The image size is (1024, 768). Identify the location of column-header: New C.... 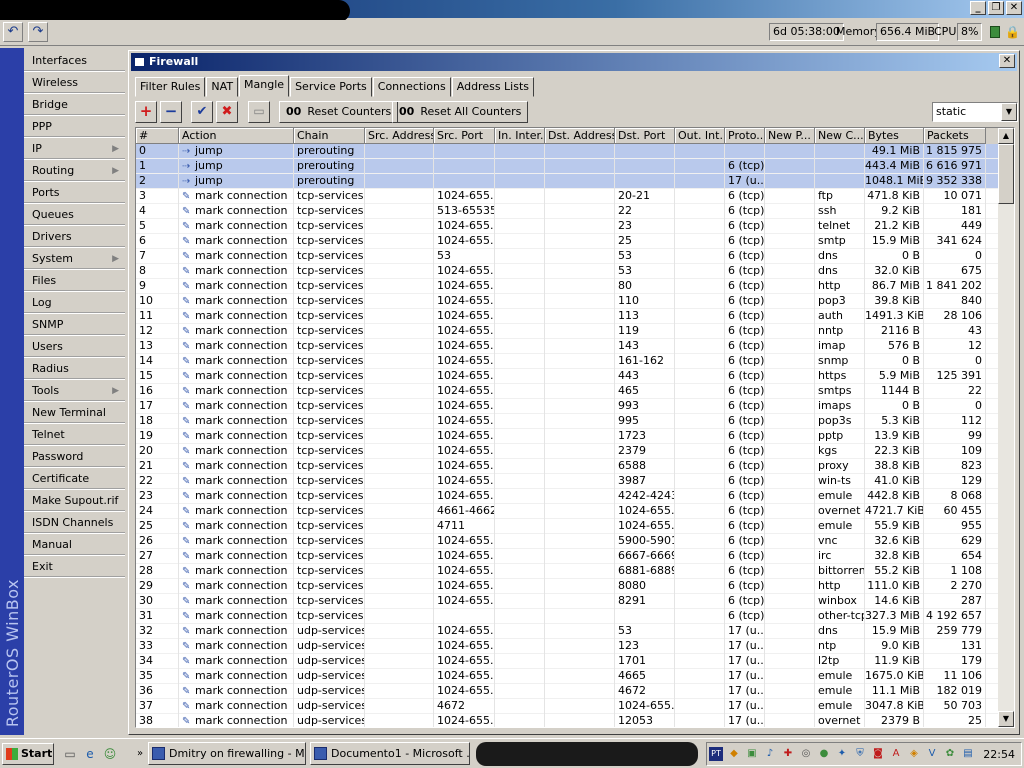
(840, 136).